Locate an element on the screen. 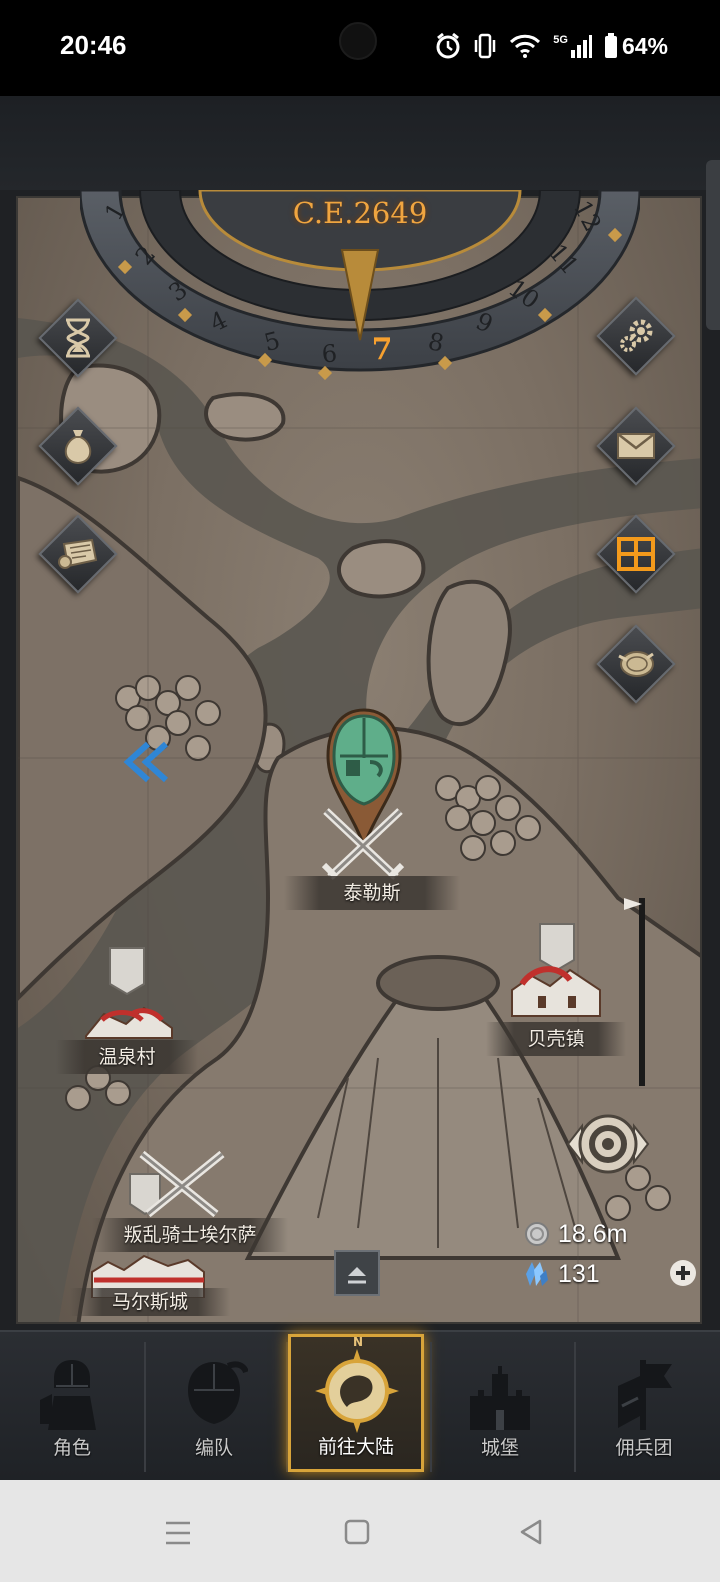  coin-icon is located at coordinates (636, 664).